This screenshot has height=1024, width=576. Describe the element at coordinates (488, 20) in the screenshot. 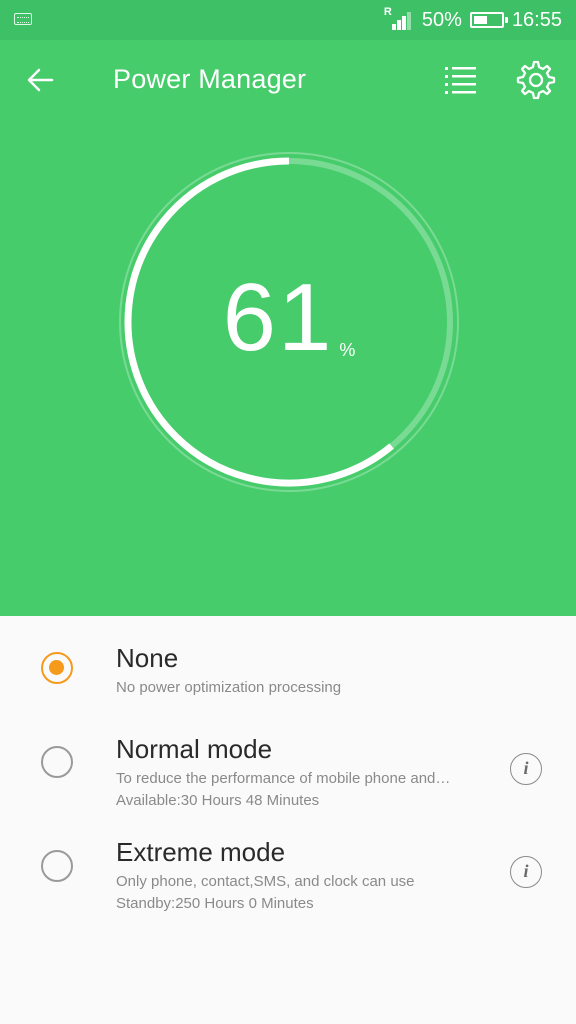

I see `battery-icon` at that location.